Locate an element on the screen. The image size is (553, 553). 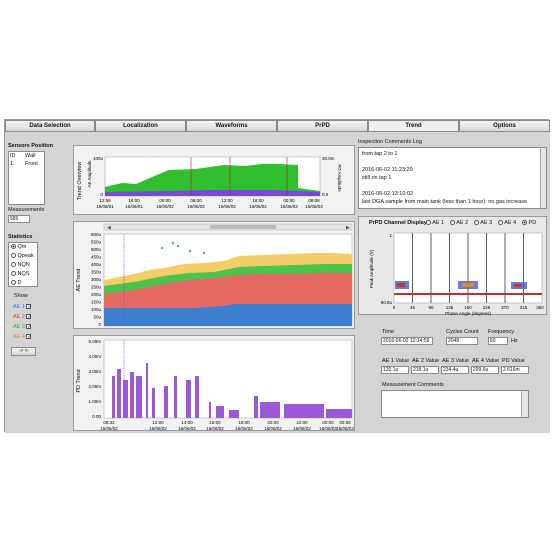
show-ae2: AE 2 ✓ is located at coordinates (22, 317).